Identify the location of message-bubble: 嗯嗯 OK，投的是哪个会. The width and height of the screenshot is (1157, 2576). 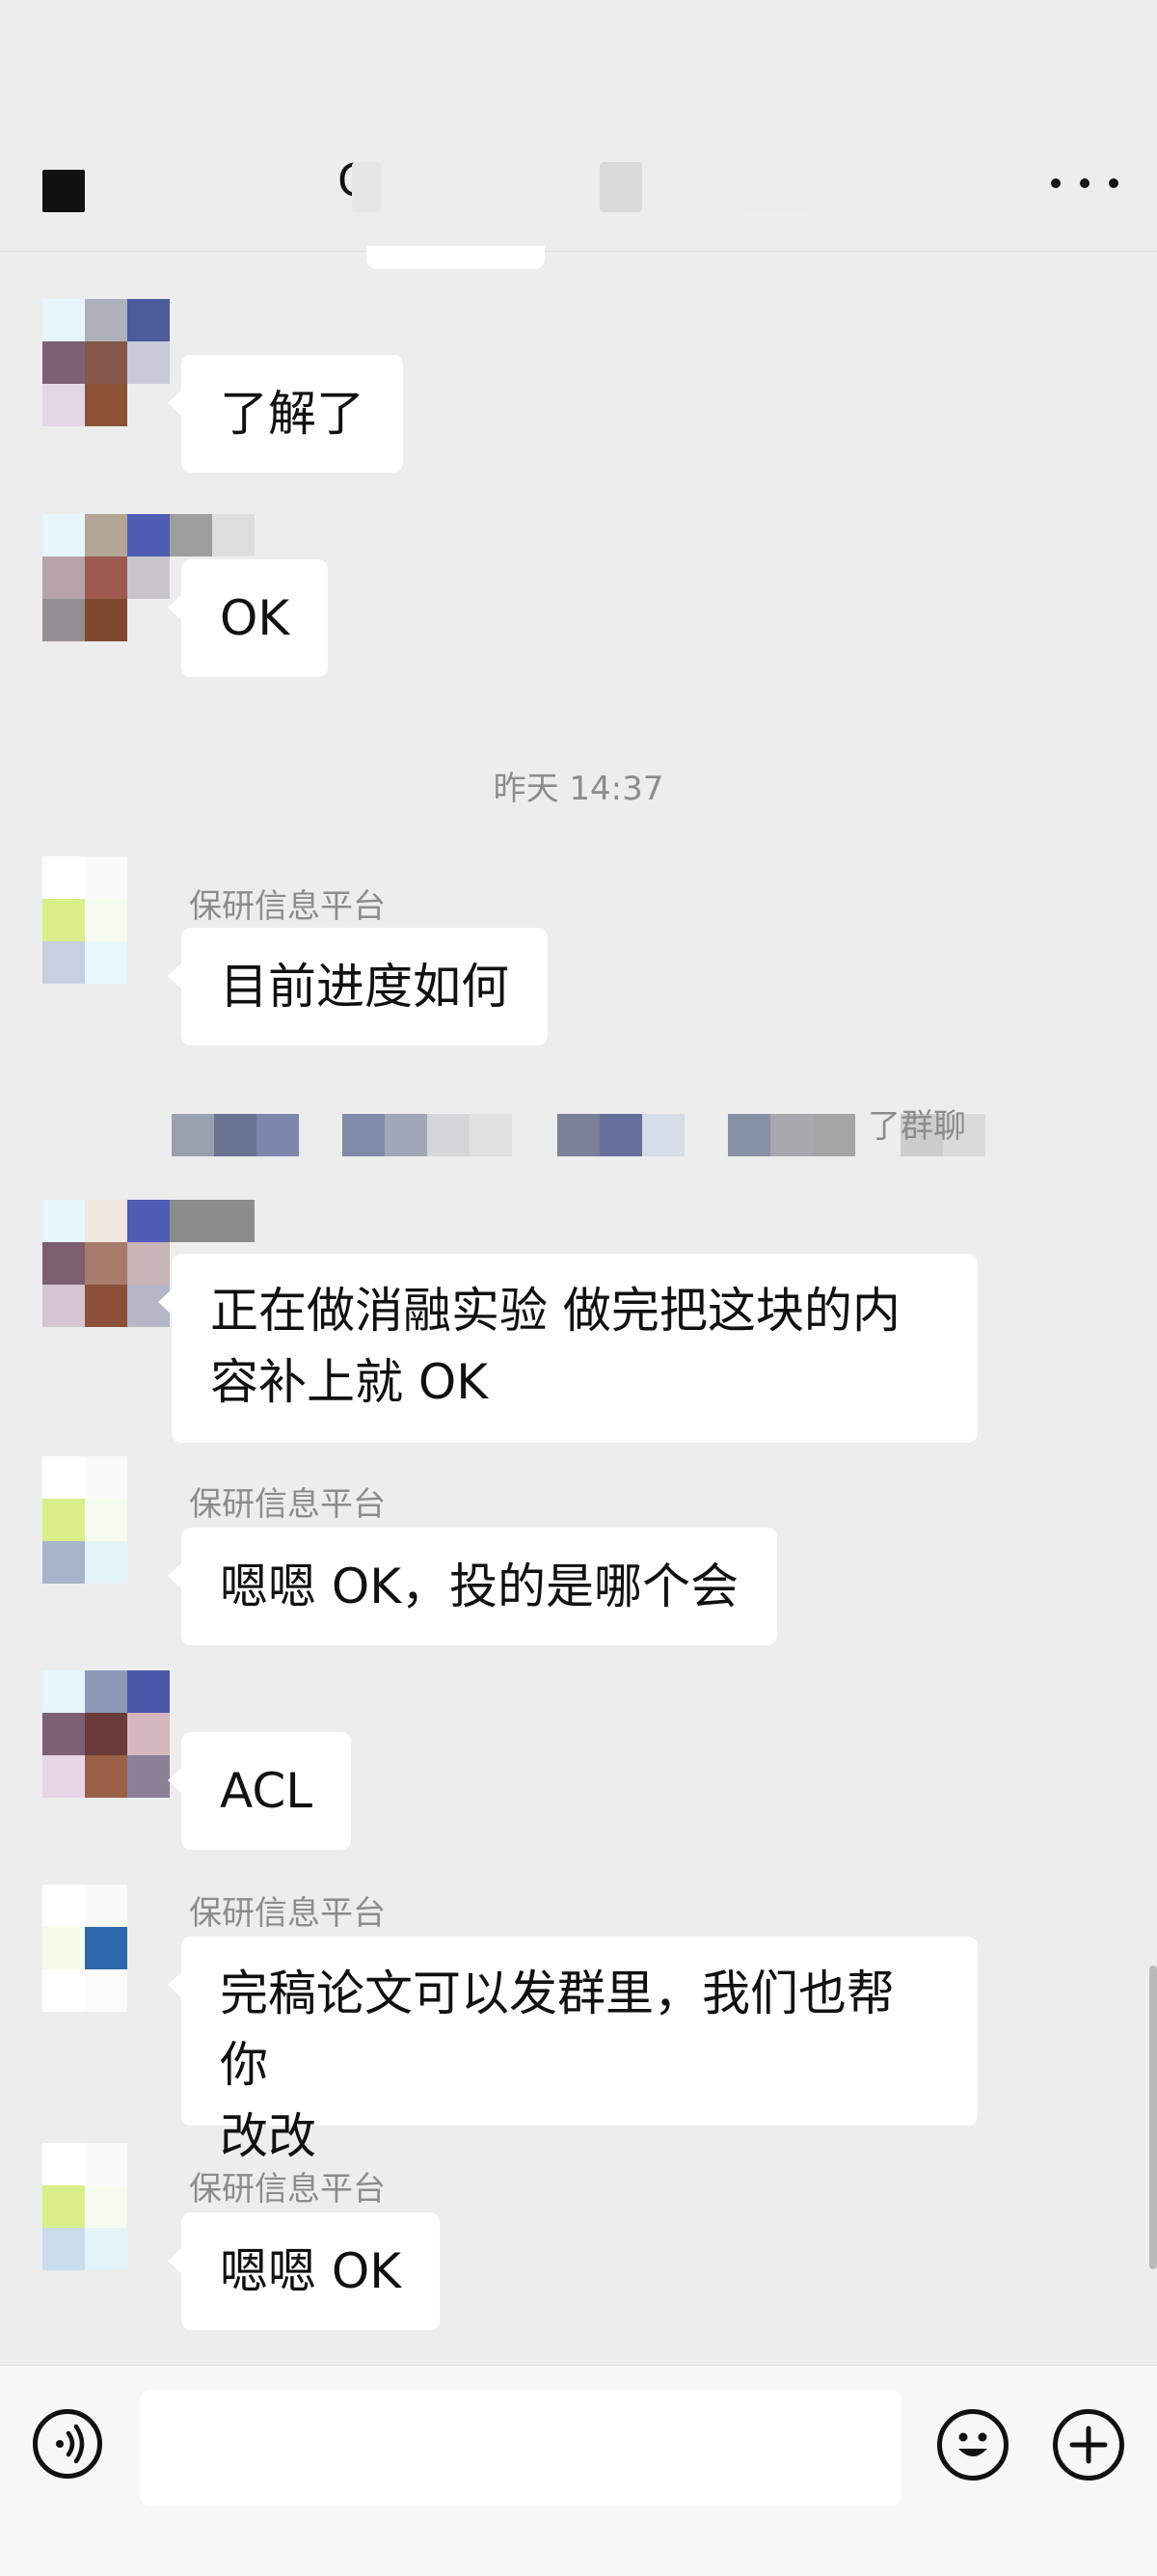
(472, 1586).